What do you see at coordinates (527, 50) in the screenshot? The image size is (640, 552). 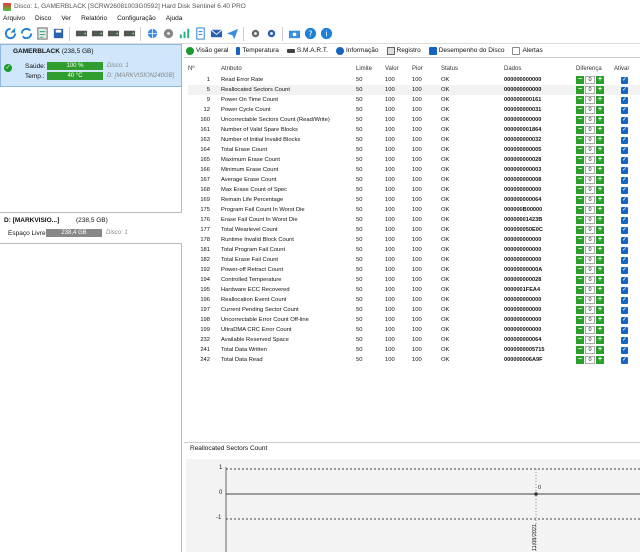 I see `tab-alertas: Alertas` at bounding box center [527, 50].